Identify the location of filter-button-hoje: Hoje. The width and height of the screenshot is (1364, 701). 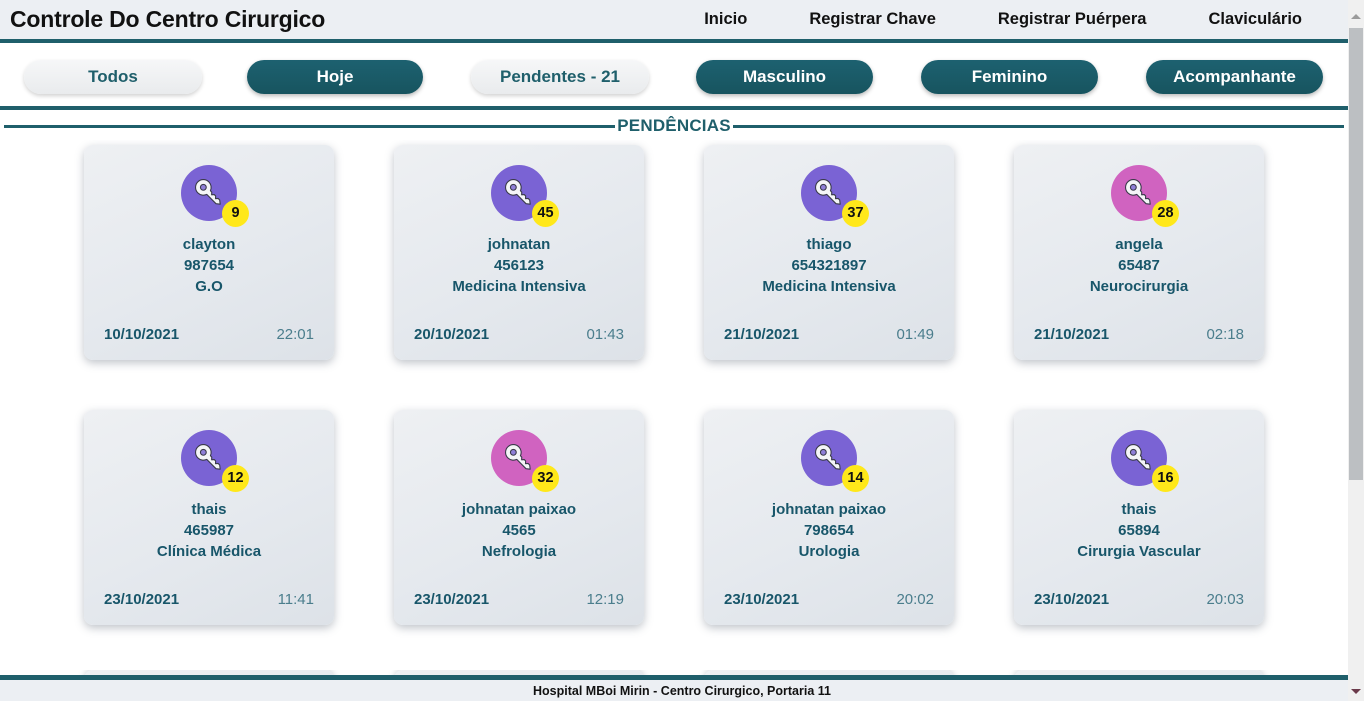
(335, 76).